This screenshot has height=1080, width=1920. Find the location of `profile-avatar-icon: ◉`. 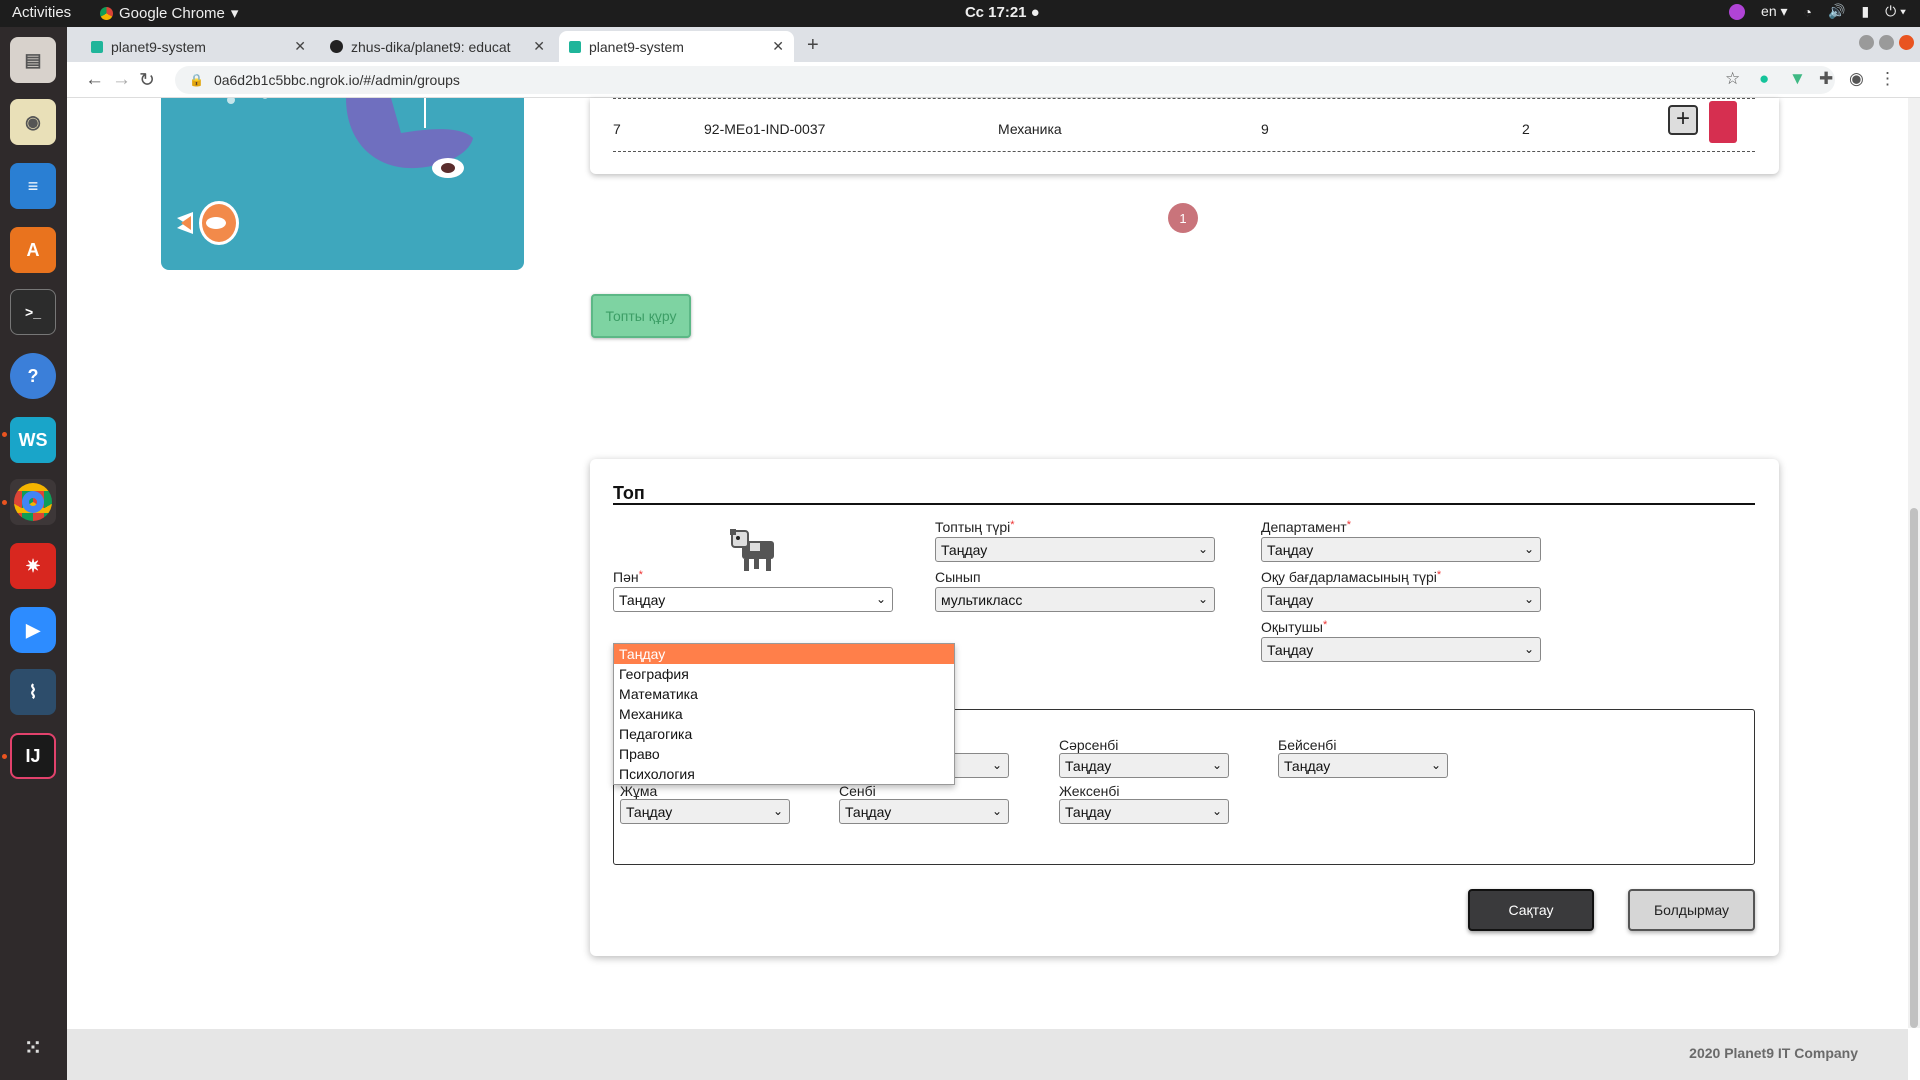

profile-avatar-icon: ◉ is located at coordinates (1856, 79).